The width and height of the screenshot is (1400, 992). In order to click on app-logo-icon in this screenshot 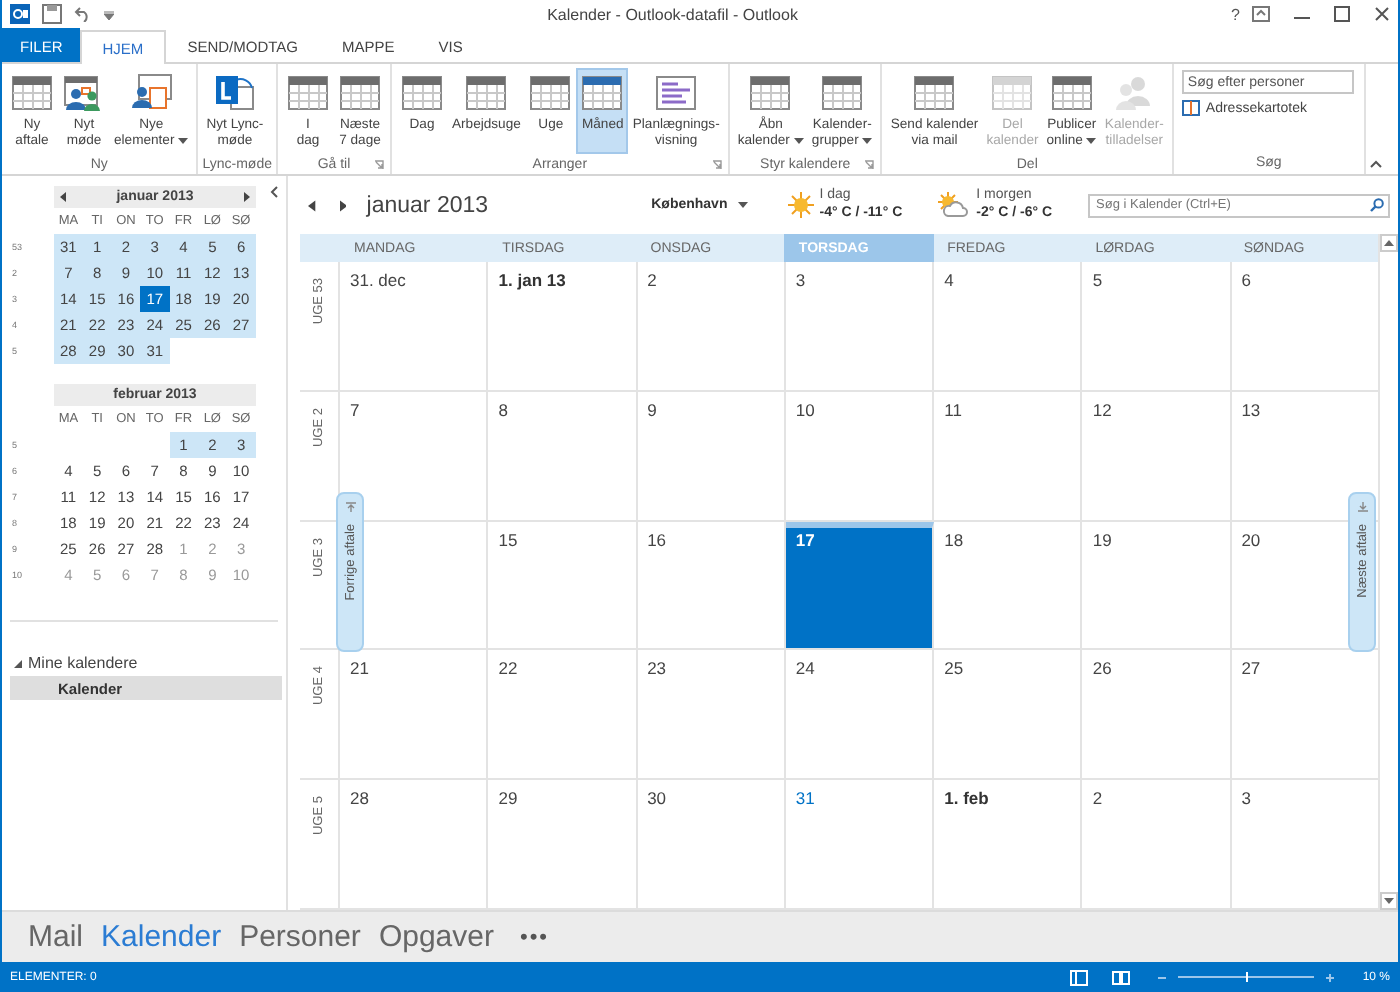, I will do `click(20, 14)`.